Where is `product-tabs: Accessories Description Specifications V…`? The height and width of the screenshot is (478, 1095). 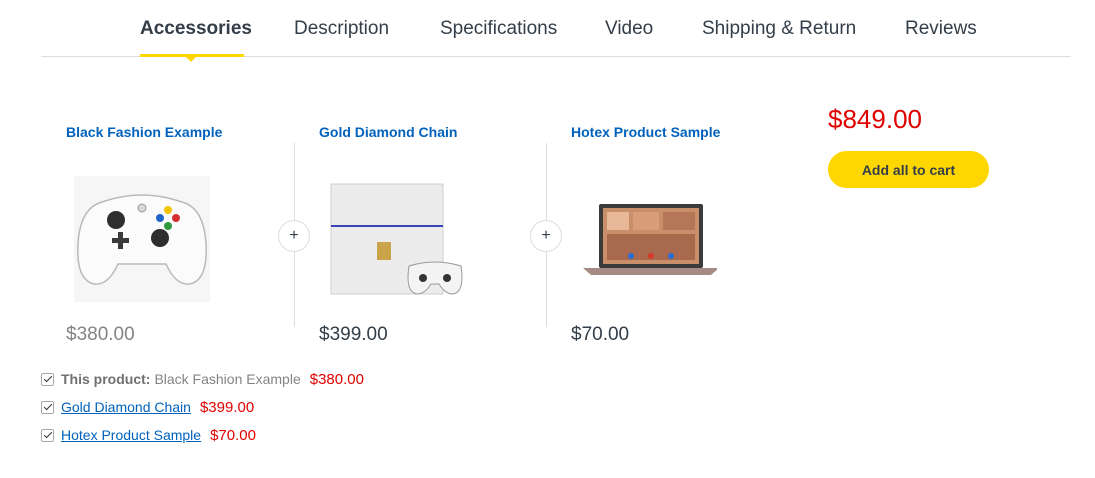
product-tabs: Accessories Description Specifications V… is located at coordinates (556, 28).